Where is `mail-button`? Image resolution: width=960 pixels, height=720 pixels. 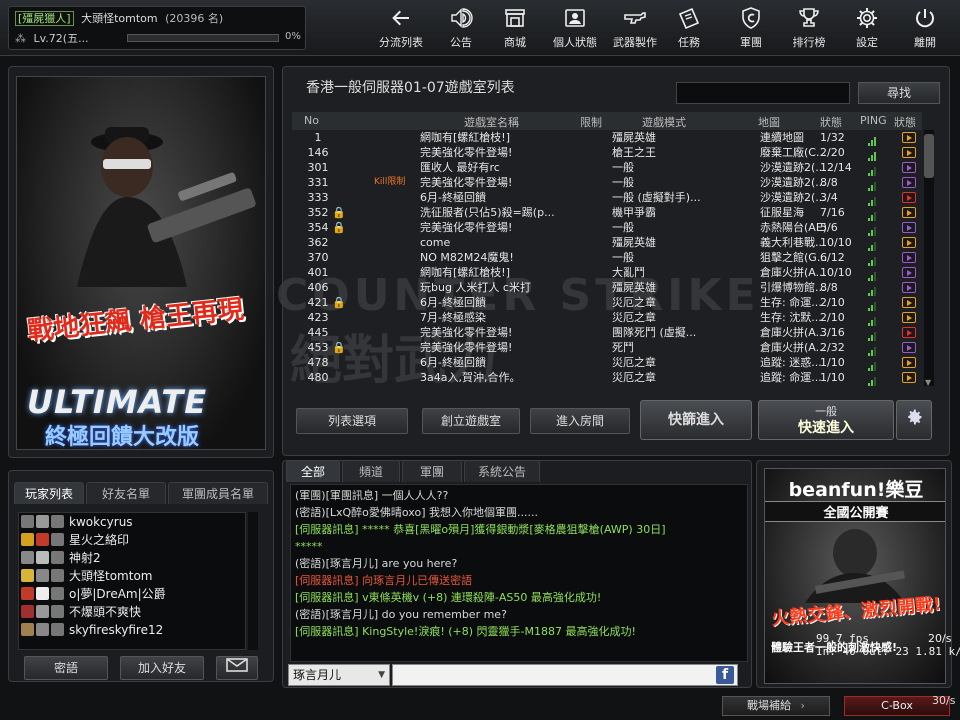
mail-button is located at coordinates (237, 668).